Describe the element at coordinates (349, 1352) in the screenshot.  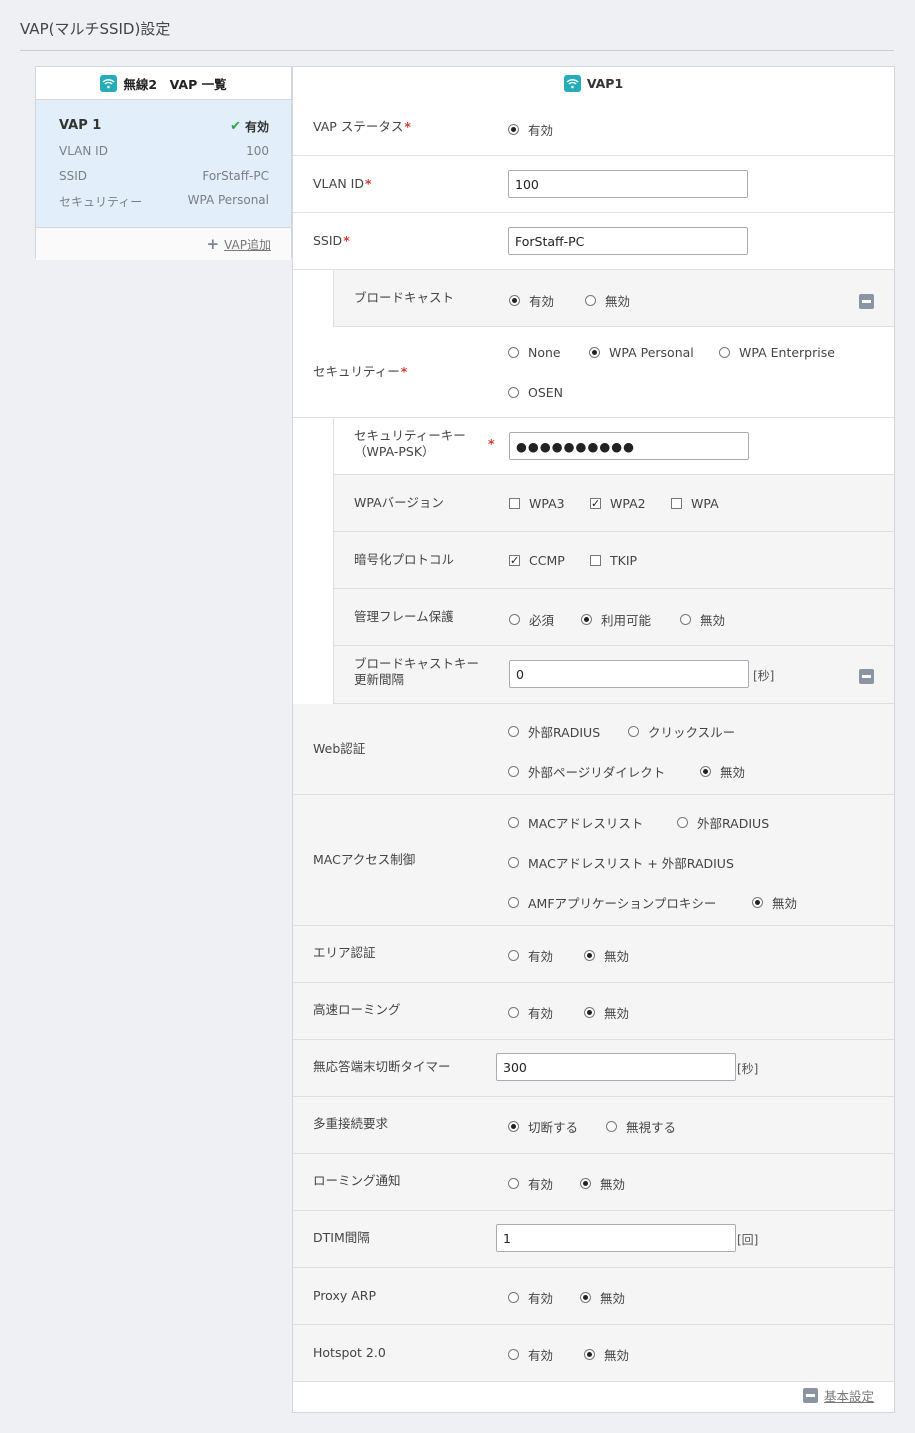
I see `field-label: Hotspot 2.0` at that location.